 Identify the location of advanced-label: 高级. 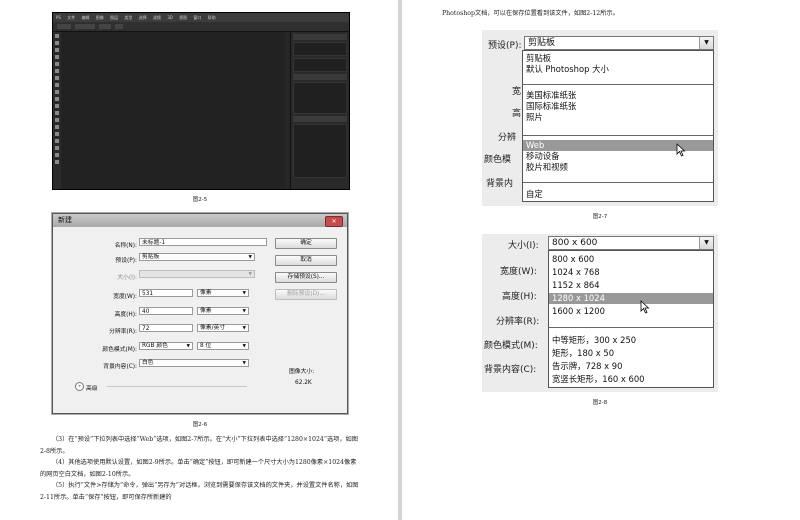
(92, 387).